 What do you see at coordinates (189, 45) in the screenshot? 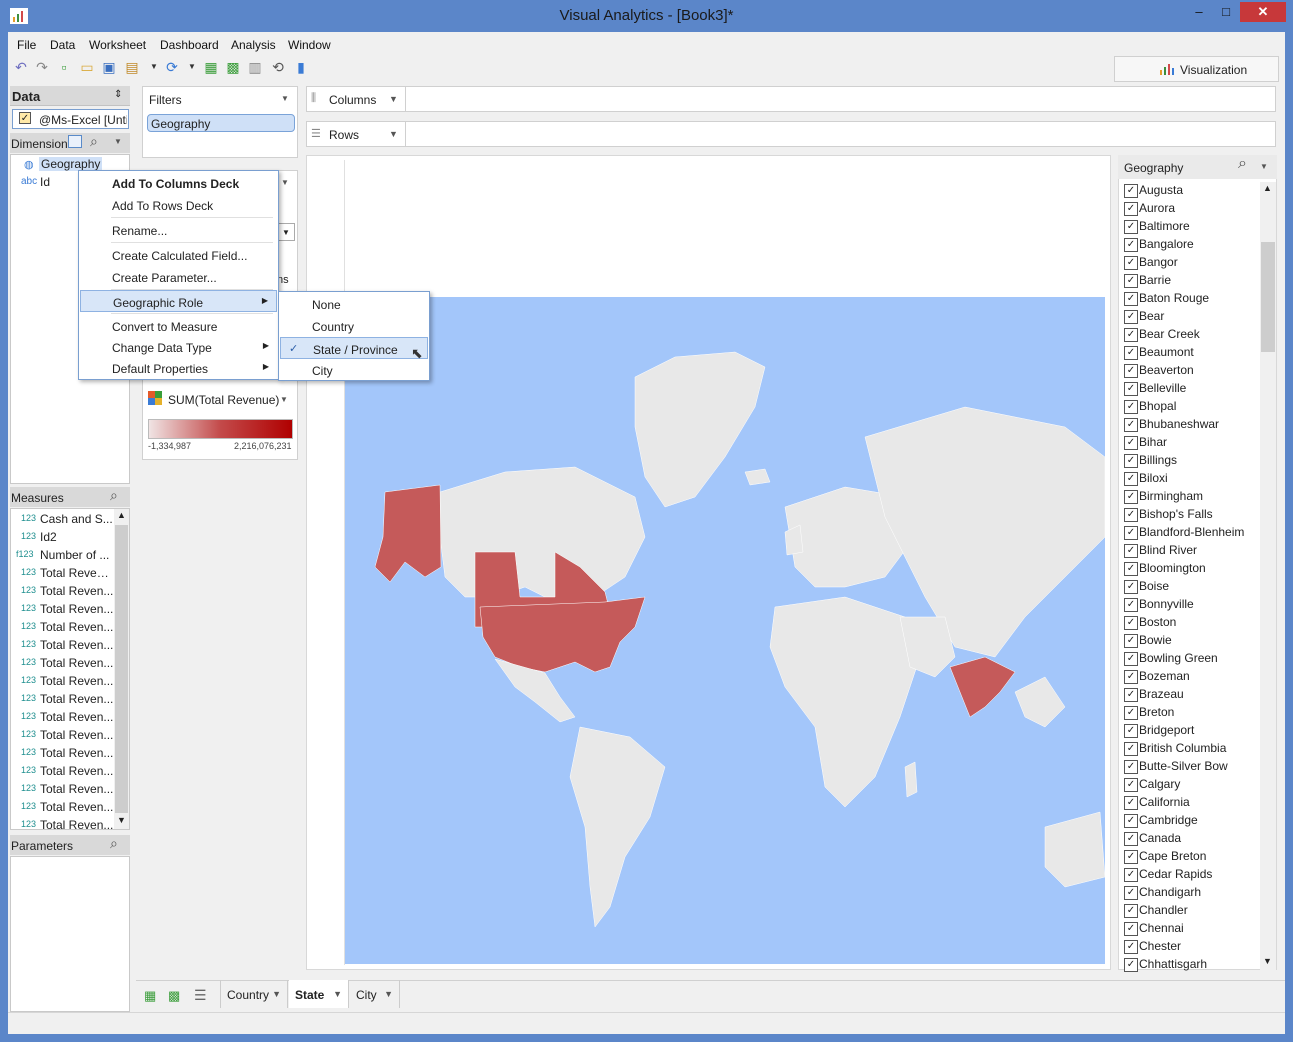
I see `menu-dashboard: Dashboard` at bounding box center [189, 45].